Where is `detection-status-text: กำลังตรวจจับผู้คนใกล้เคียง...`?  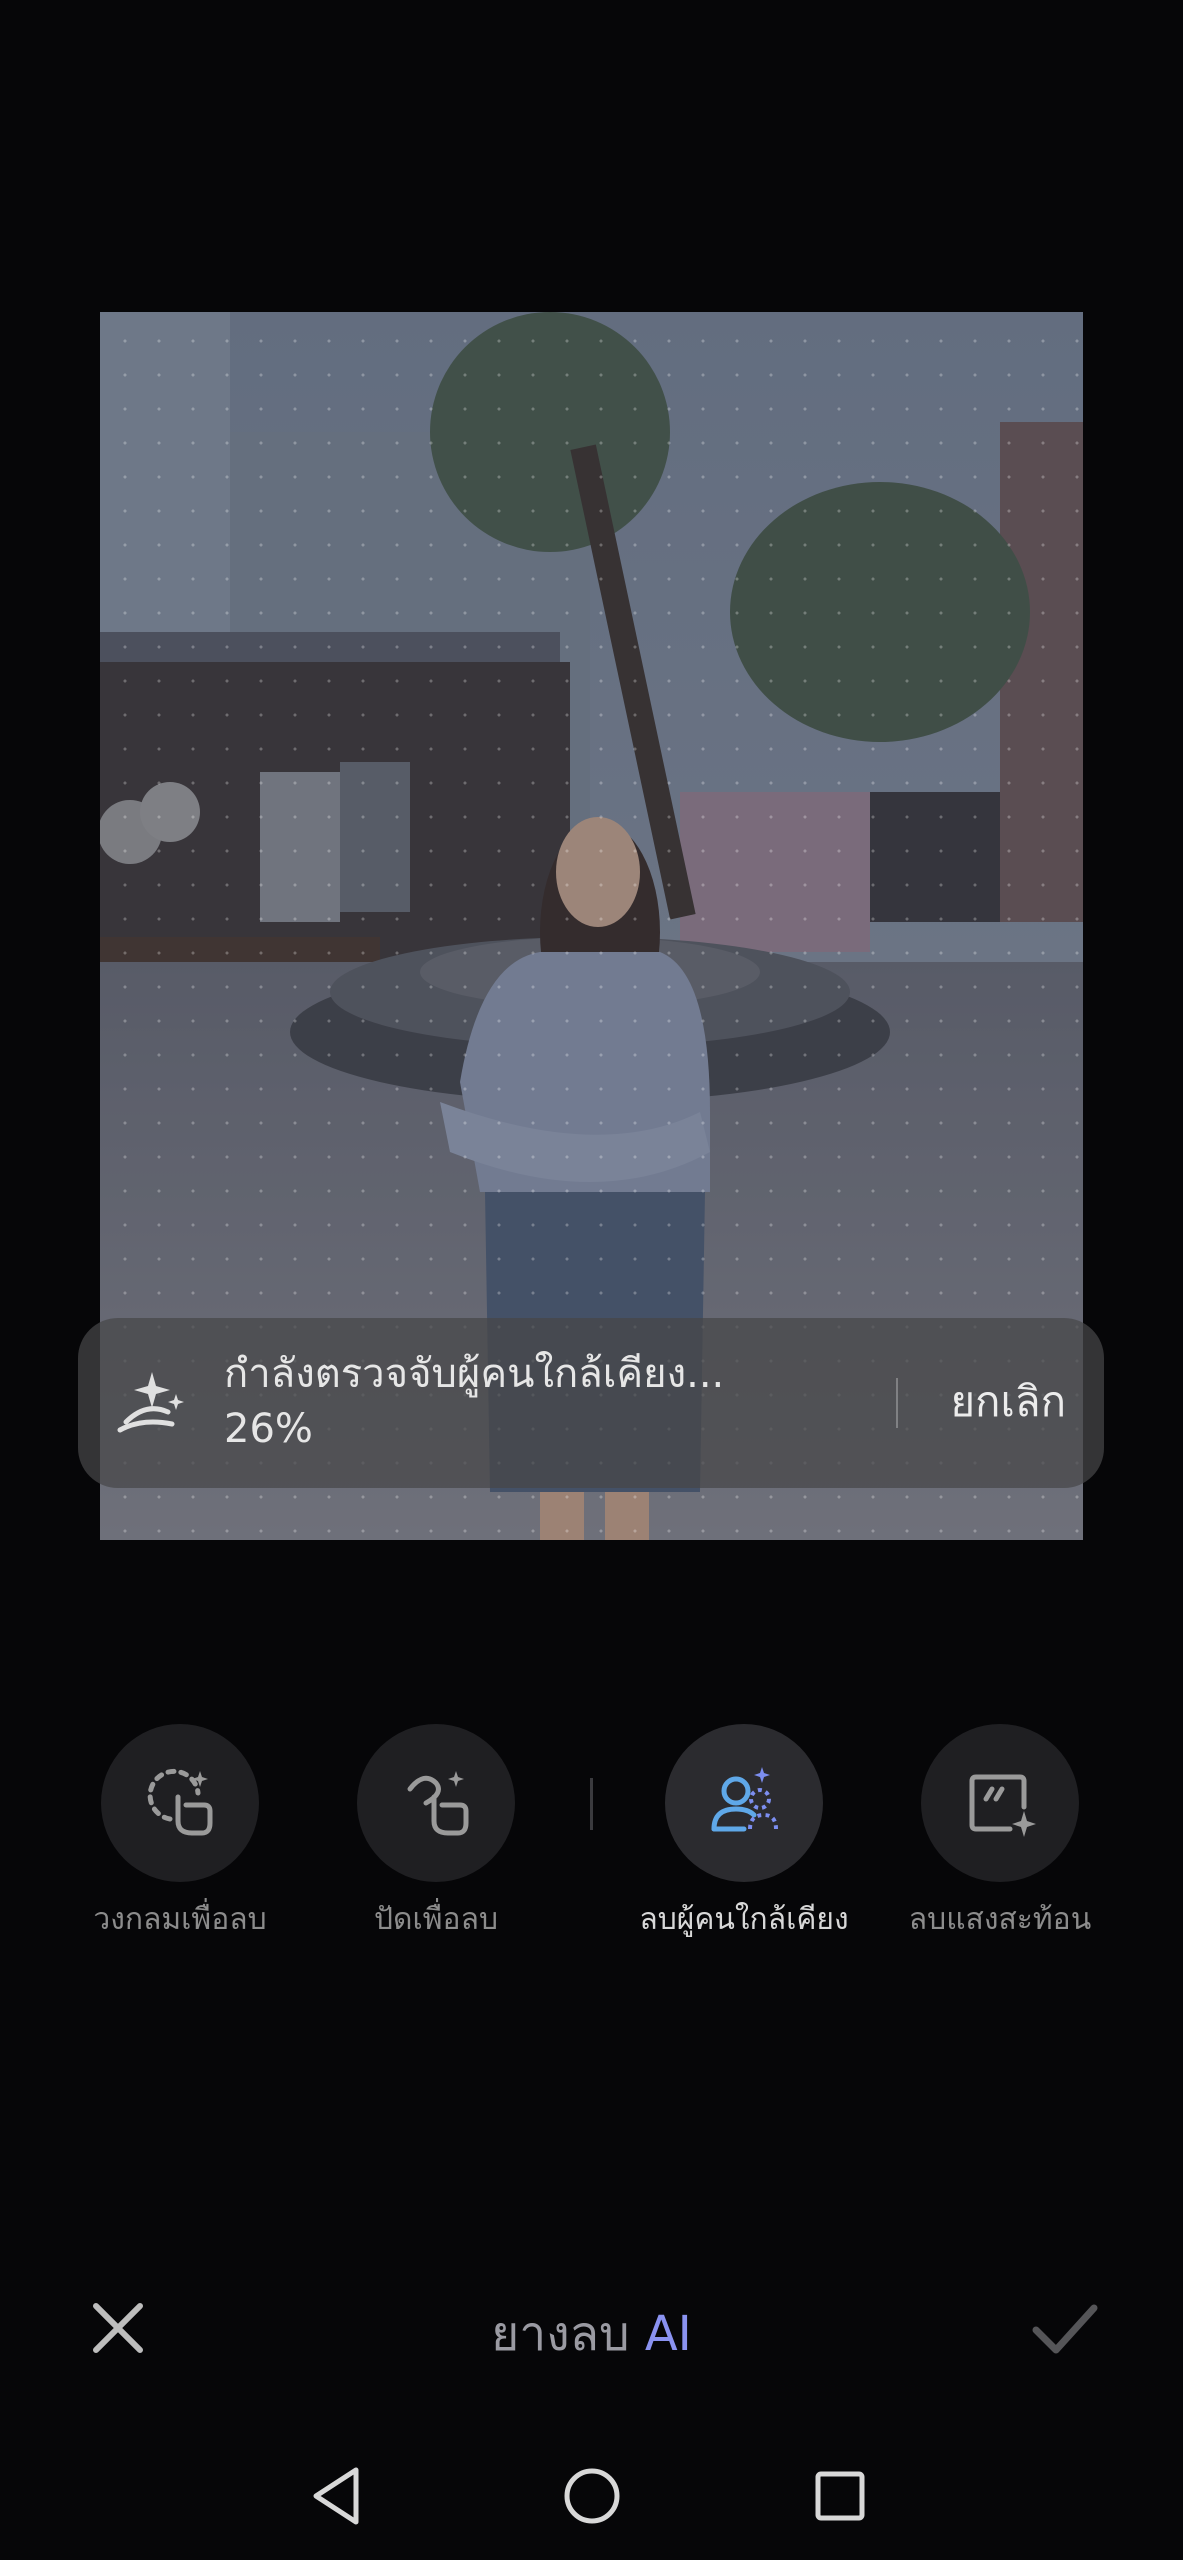 detection-status-text: กำลังตรวจจับผู้คนใกล้เคียง... is located at coordinates (474, 1374).